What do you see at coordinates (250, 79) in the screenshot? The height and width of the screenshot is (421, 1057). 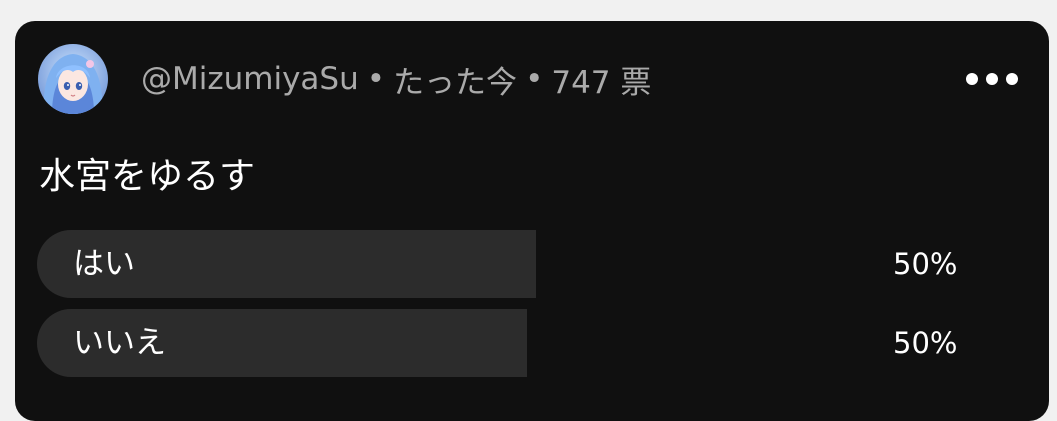 I see `author-name: @MizumiyaSu` at bounding box center [250, 79].